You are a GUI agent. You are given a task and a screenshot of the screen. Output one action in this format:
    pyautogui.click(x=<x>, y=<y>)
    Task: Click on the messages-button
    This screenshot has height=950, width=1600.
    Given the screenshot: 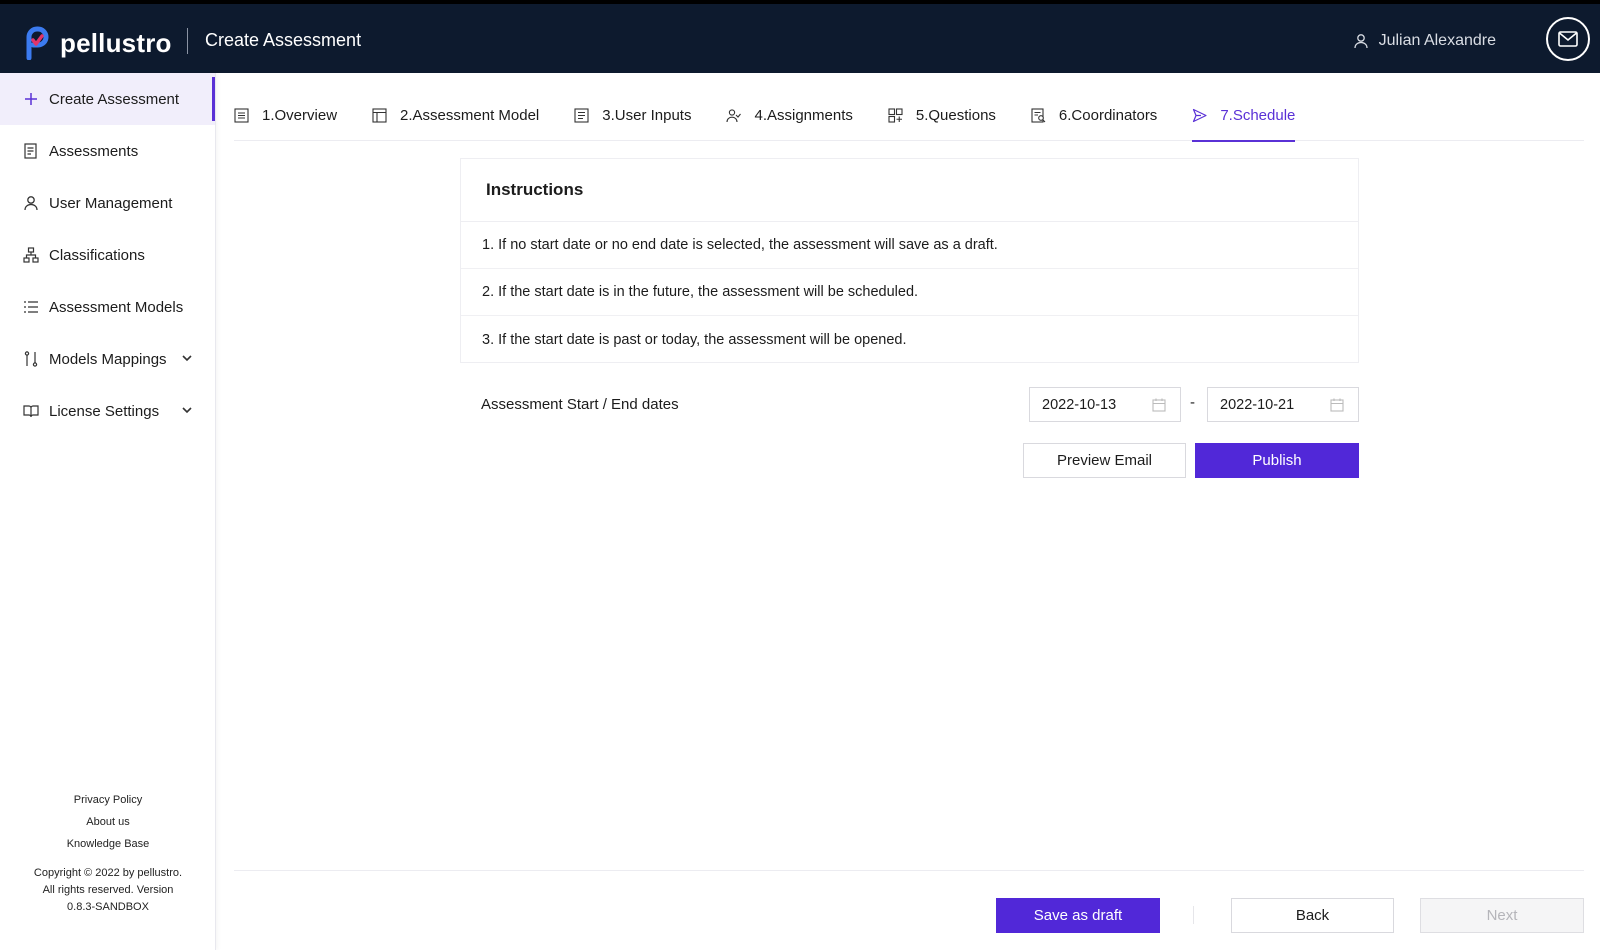 What is the action you would take?
    pyautogui.click(x=1568, y=39)
    